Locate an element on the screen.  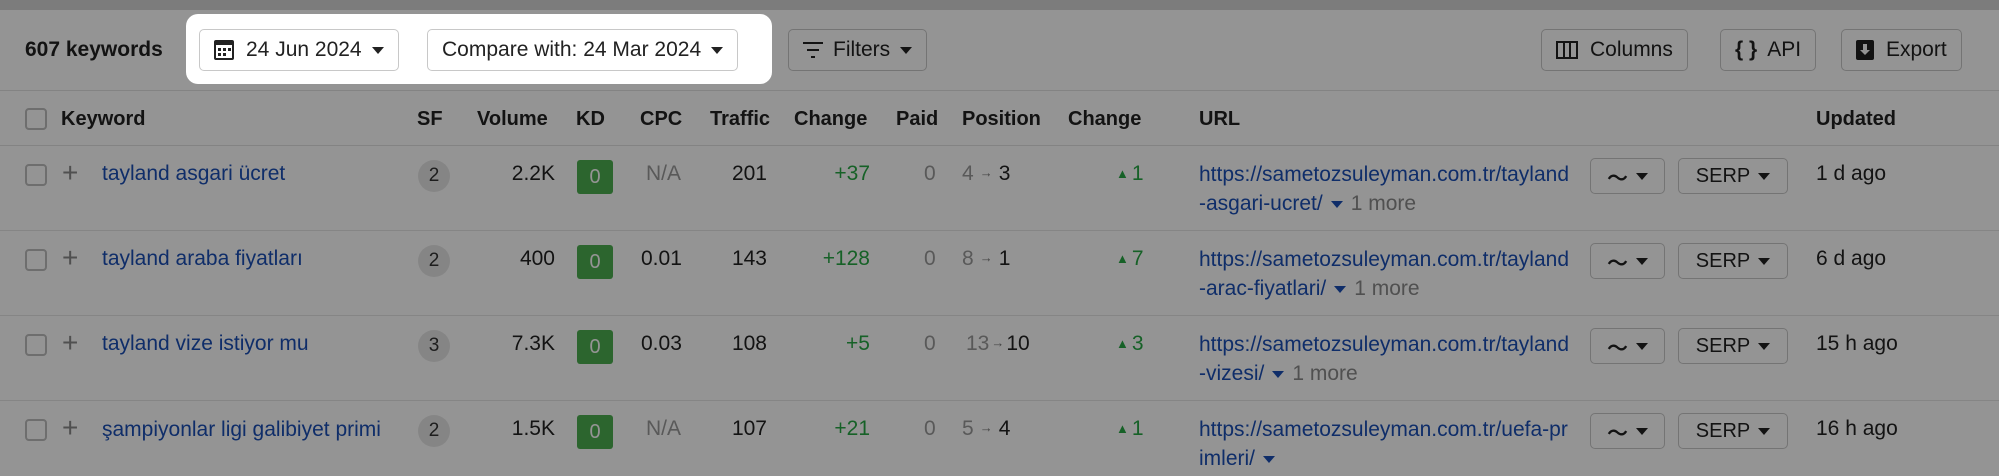
col-position-change: Change is located at coordinates (1104, 119).